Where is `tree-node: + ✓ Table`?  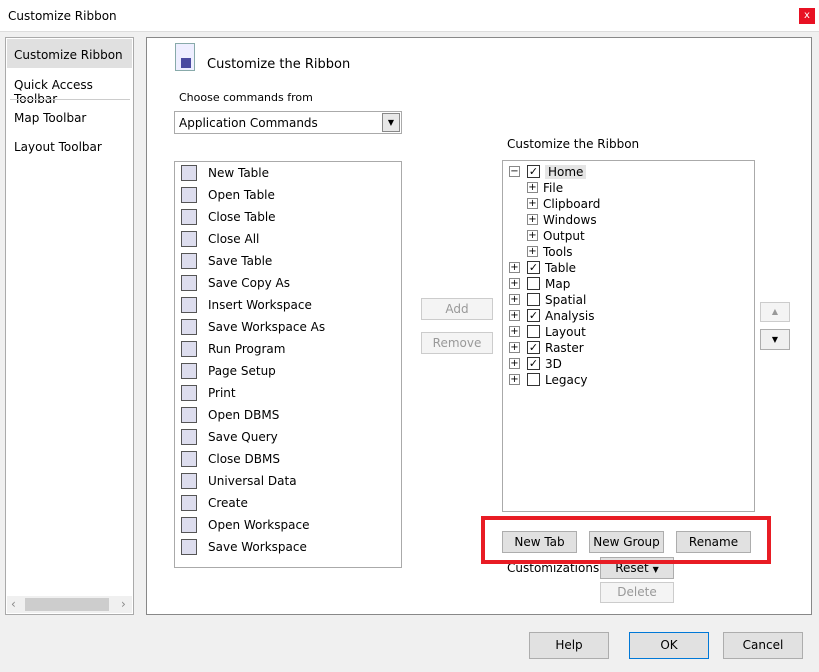 tree-node: + ✓ Table is located at coordinates (627, 268).